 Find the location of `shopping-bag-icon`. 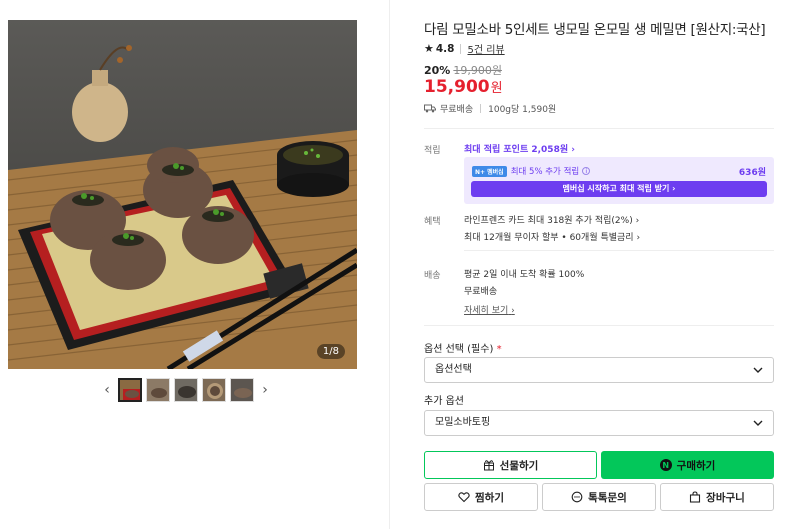

shopping-bag-icon is located at coordinates (695, 497).